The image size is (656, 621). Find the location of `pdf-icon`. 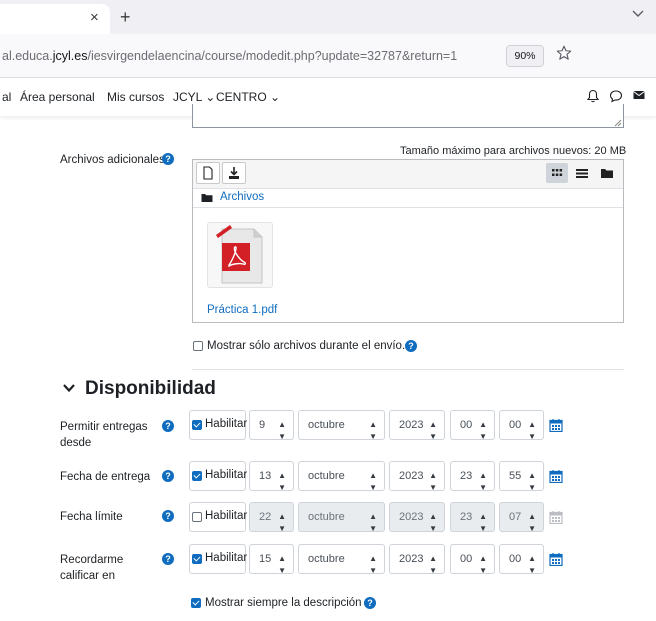

pdf-icon is located at coordinates (239, 254).